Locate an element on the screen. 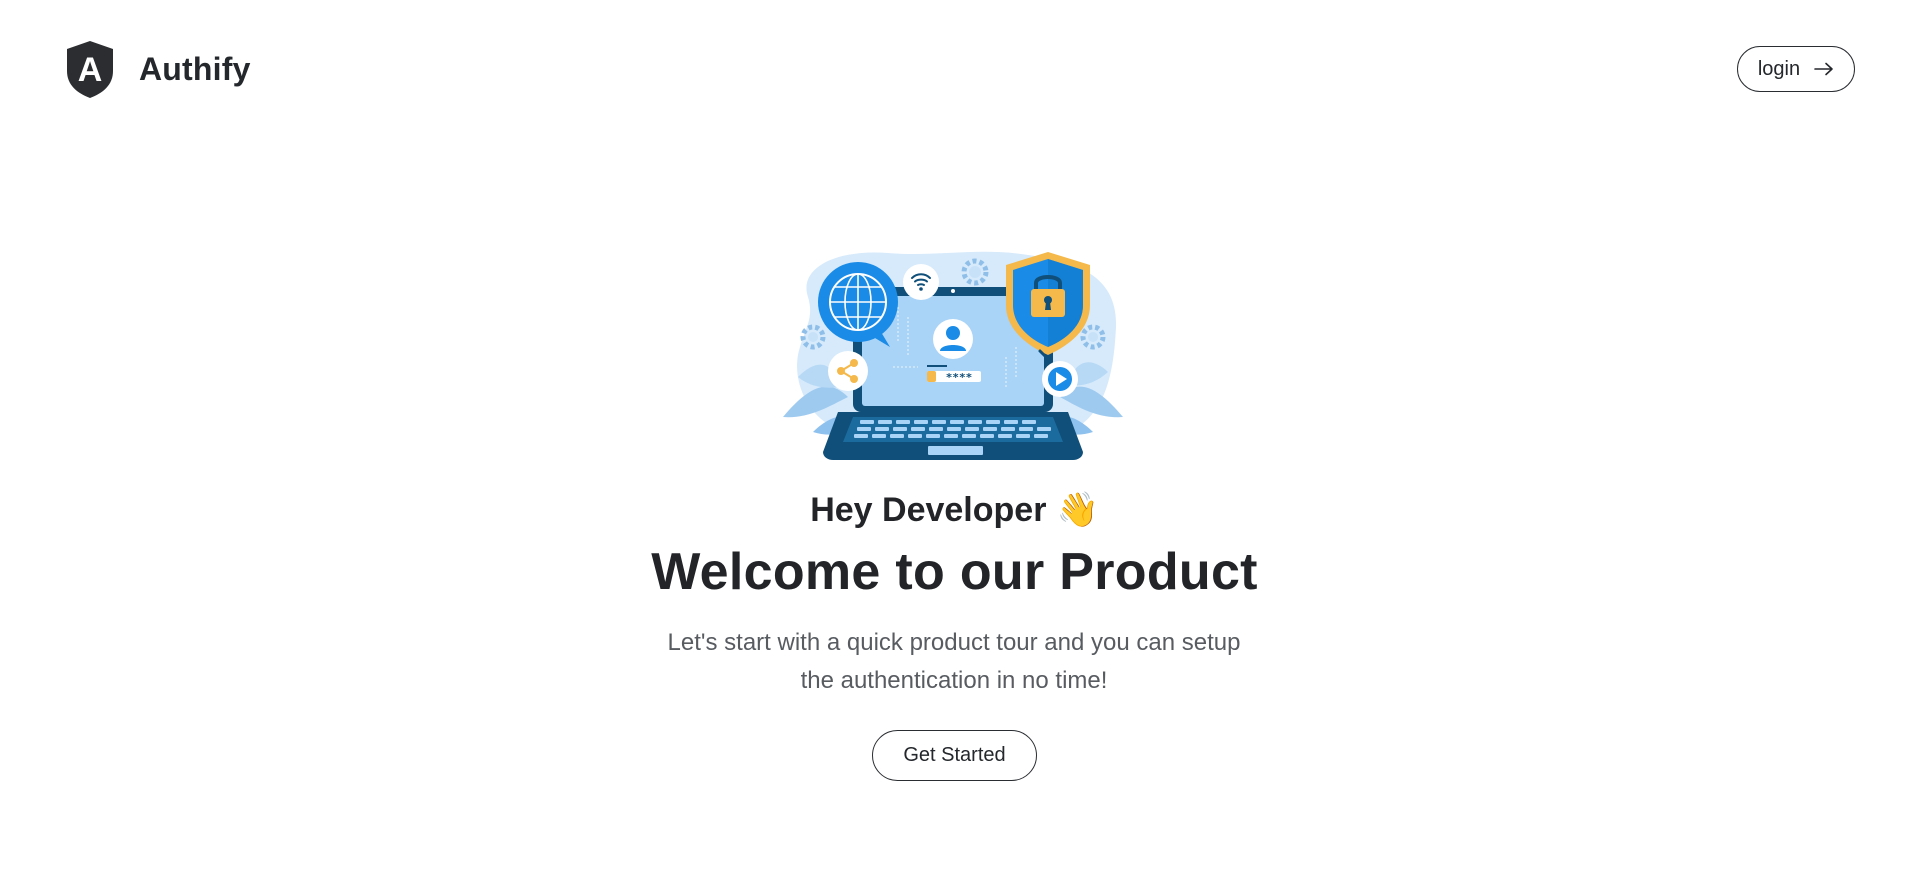  waving-hand-icon: 👋 is located at coordinates (1077, 510).